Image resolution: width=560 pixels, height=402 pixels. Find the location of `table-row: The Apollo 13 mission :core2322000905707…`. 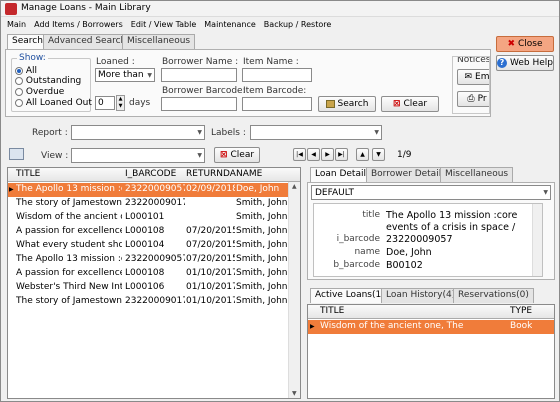

table-row: The Apollo 13 mission :core2322000905707… is located at coordinates (148, 260).